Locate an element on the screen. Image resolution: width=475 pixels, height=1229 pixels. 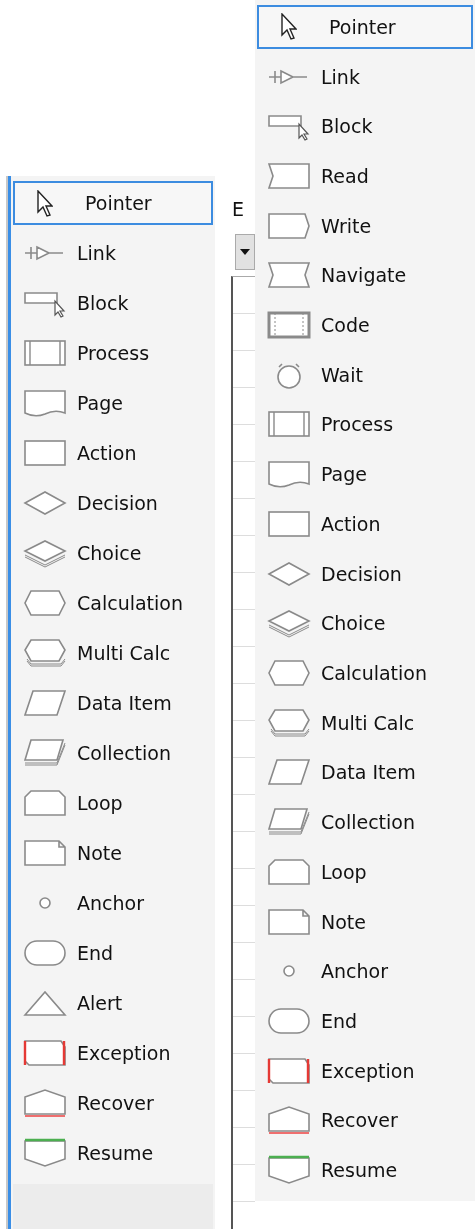
toolbox-item: Alert is located at coordinates (113, 1003).